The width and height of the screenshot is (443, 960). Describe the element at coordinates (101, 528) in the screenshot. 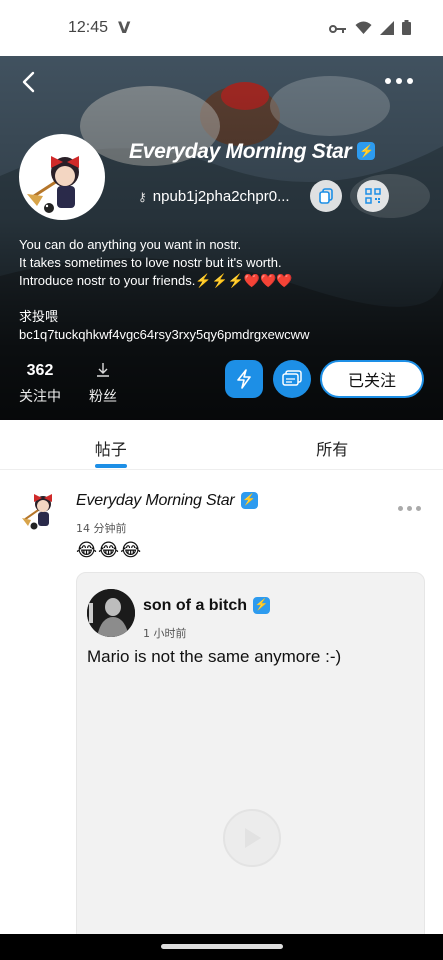

I see `post-time: 14 分钟前` at that location.